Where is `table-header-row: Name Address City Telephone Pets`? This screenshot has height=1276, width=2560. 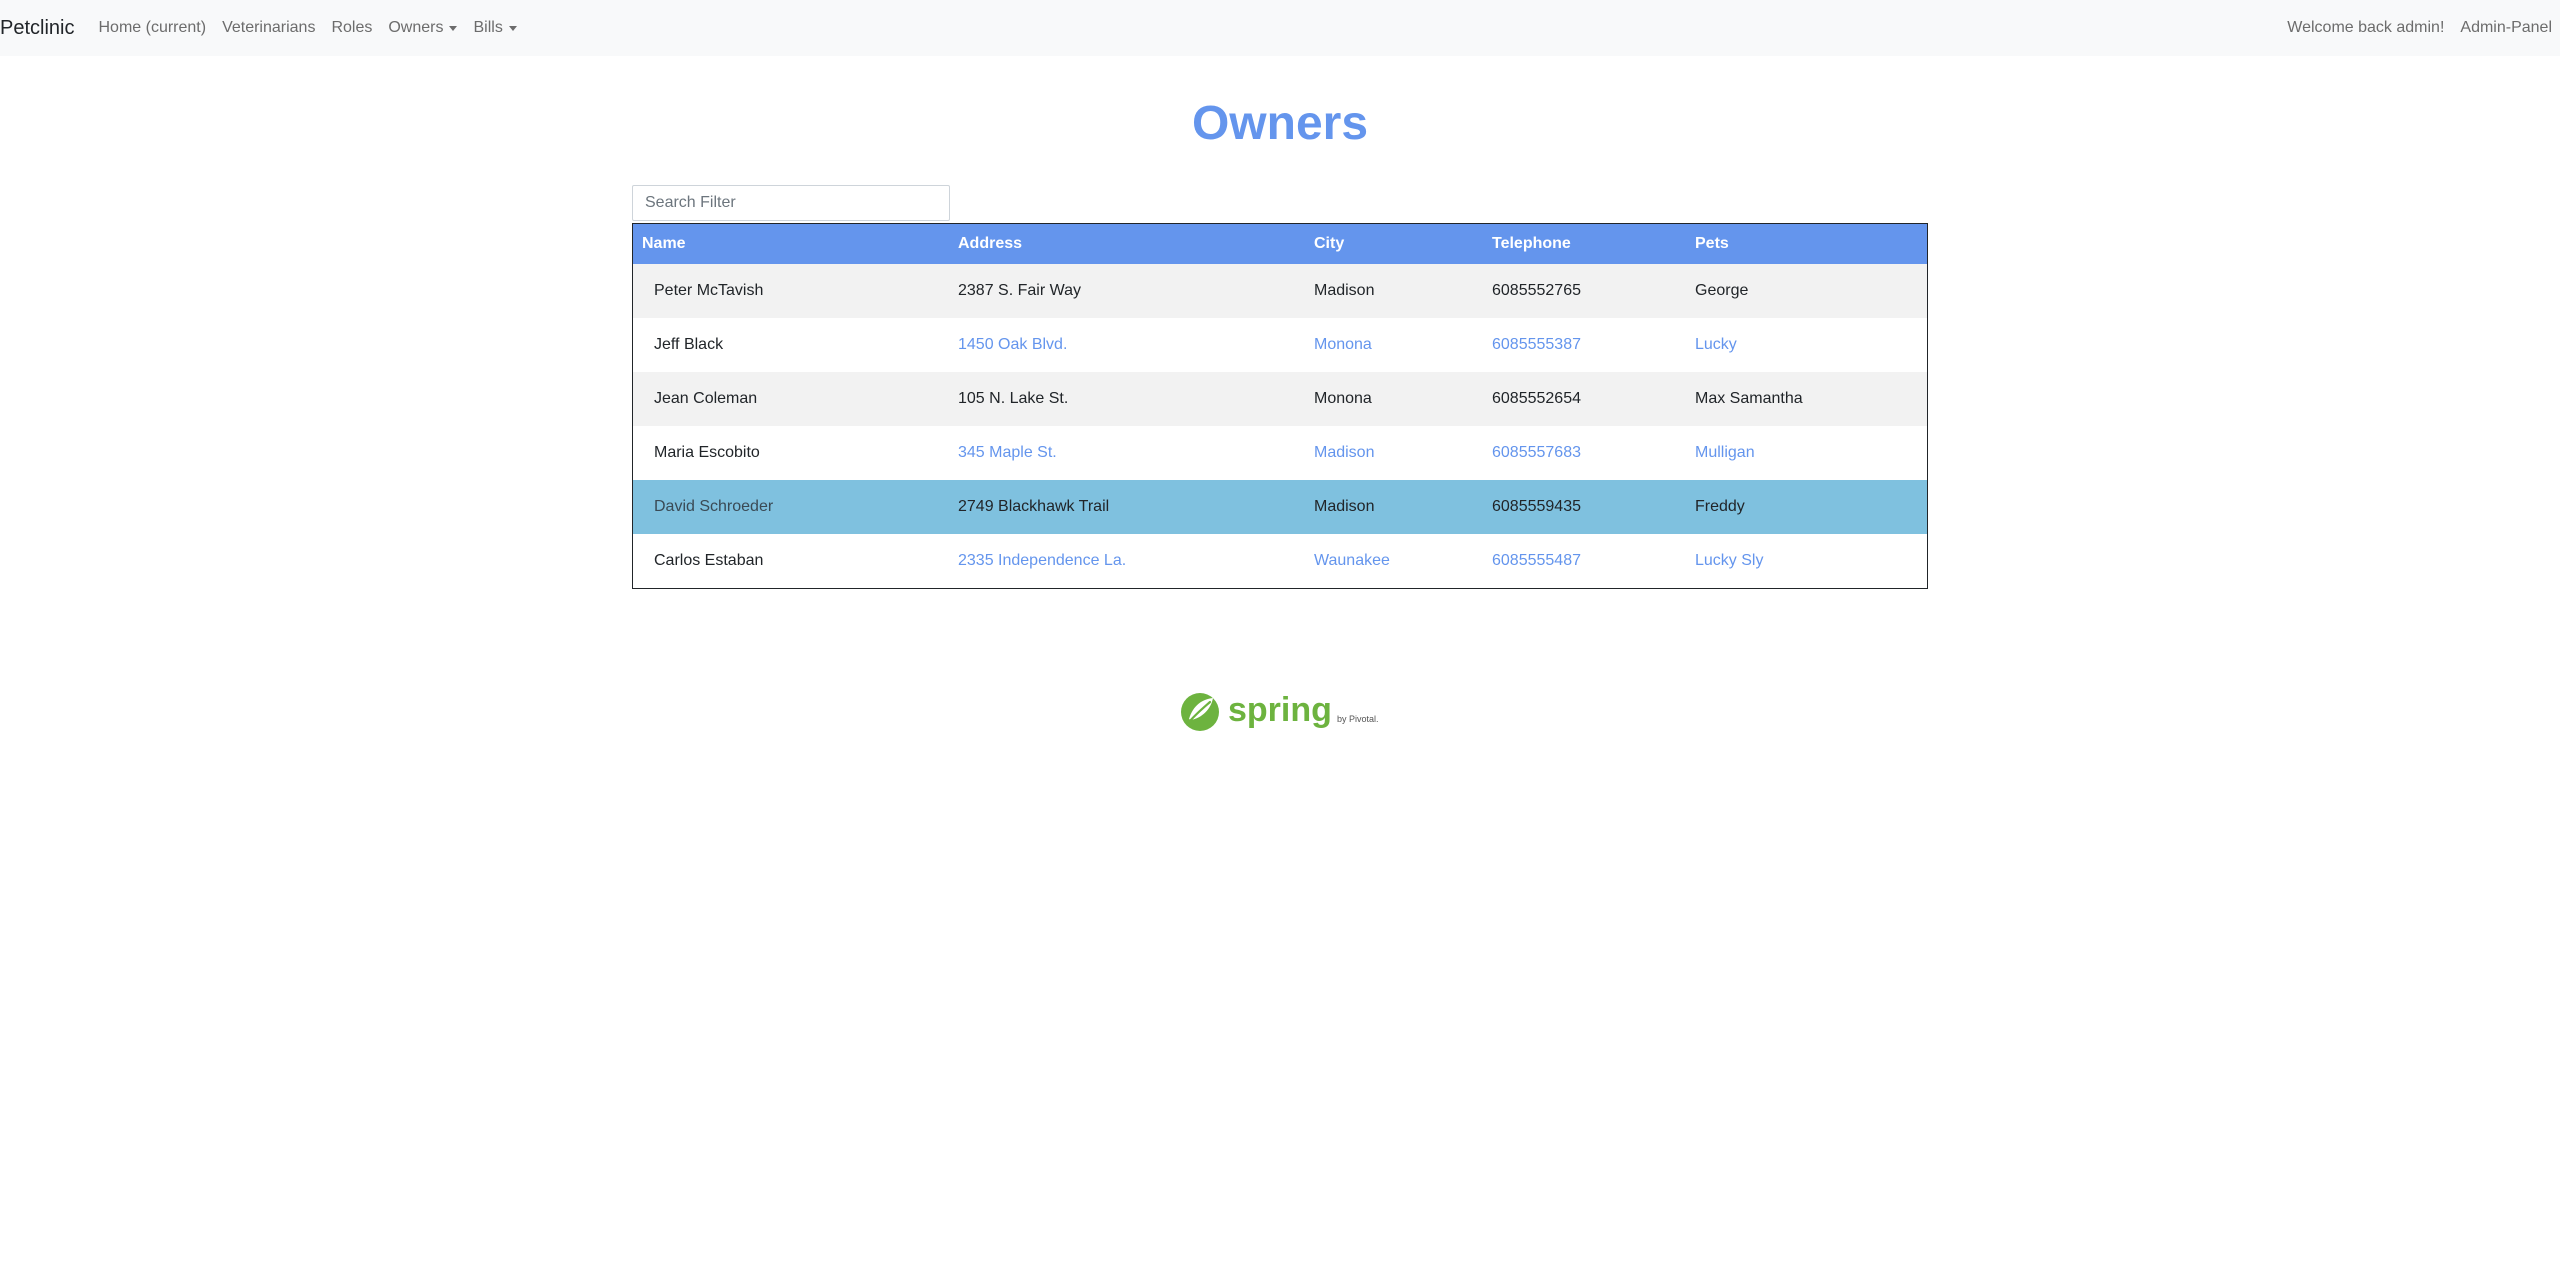
table-header-row: Name Address City Telephone Pets is located at coordinates (1280, 243).